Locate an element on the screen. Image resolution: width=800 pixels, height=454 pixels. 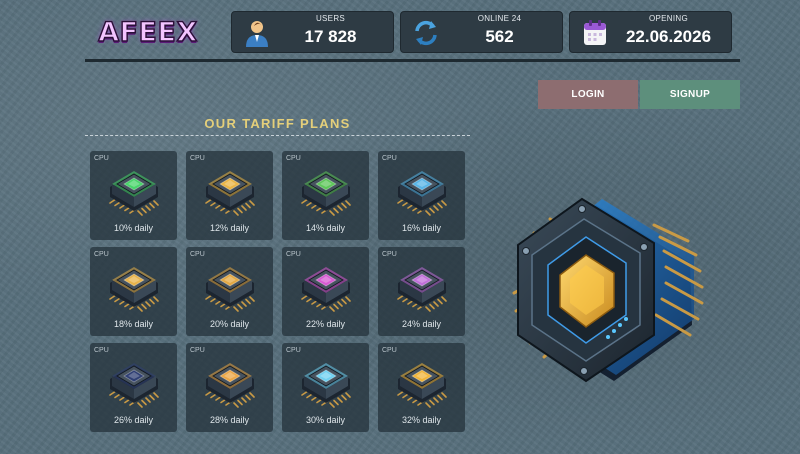
site-logo: AFEEX is located at coordinates (148, 32).